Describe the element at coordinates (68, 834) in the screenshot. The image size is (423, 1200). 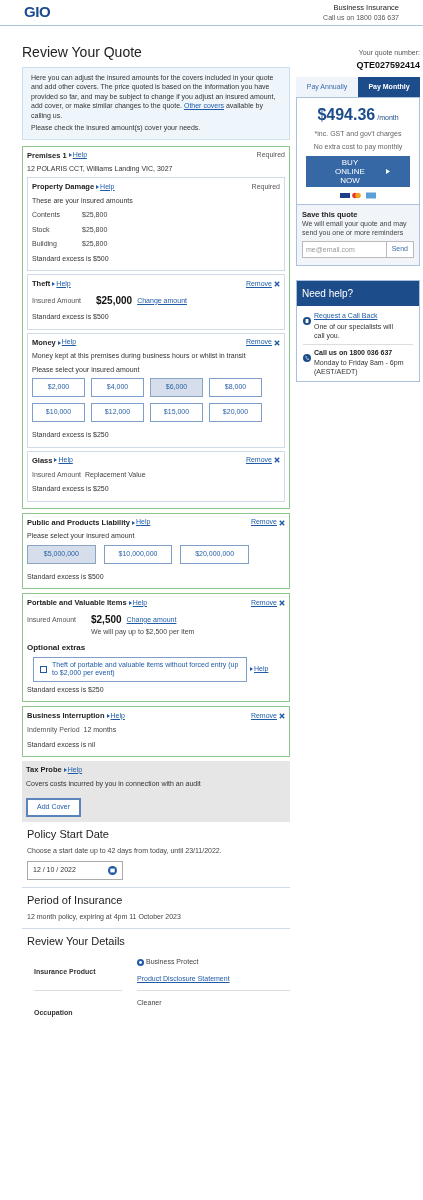
I see `section-heading: Policy Start Date` at that location.